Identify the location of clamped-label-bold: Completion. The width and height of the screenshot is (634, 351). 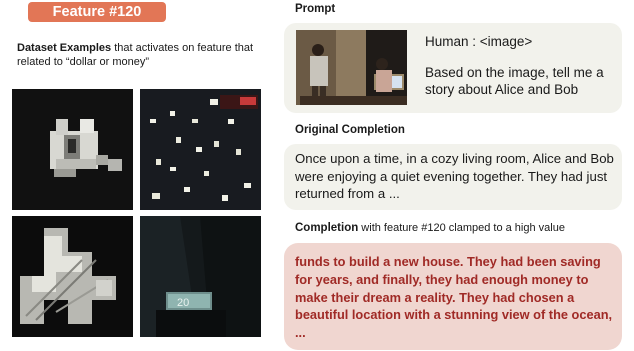
(327, 228).